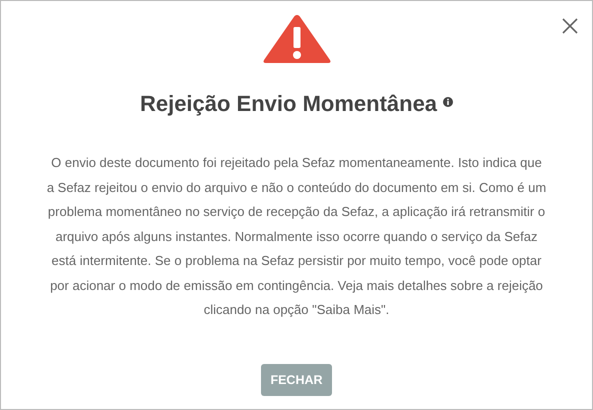 This screenshot has height=410, width=593. Describe the element at coordinates (297, 39) in the screenshot. I see `warning-icon` at that location.